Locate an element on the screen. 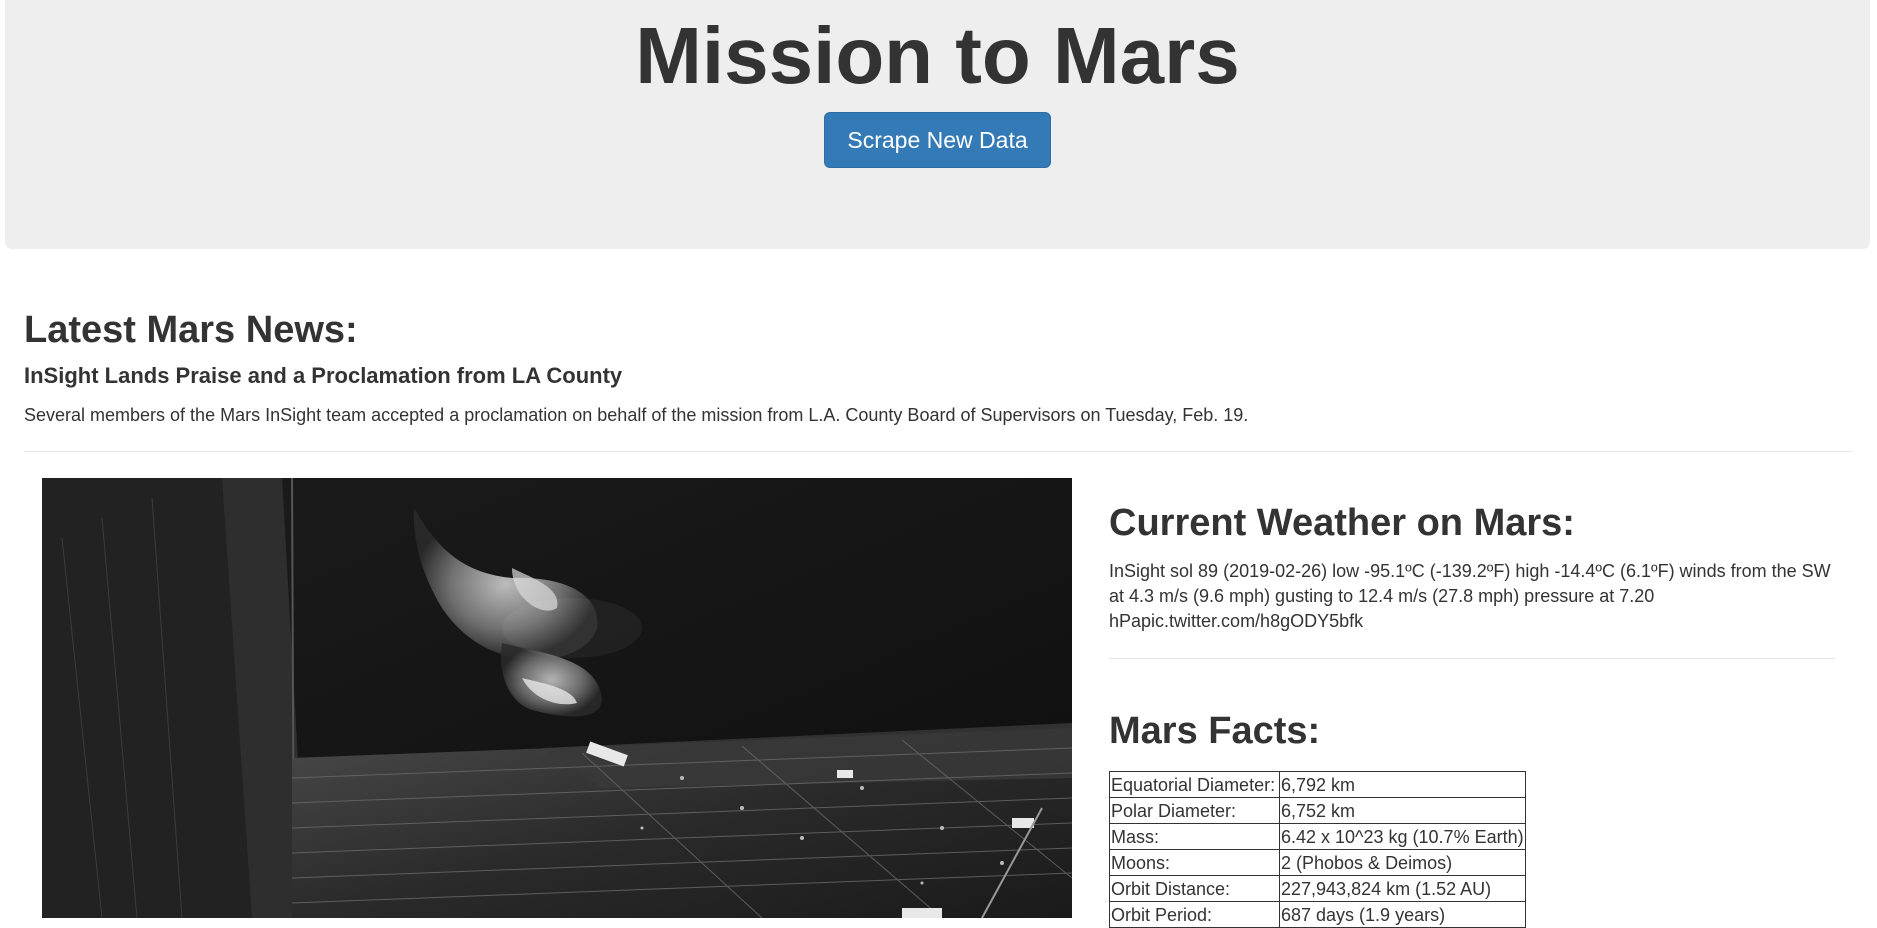 The width and height of the screenshot is (1877, 928). table-row: Orbit Distance: 227,943,824 km (1.52 AU) is located at coordinates (1317, 888).